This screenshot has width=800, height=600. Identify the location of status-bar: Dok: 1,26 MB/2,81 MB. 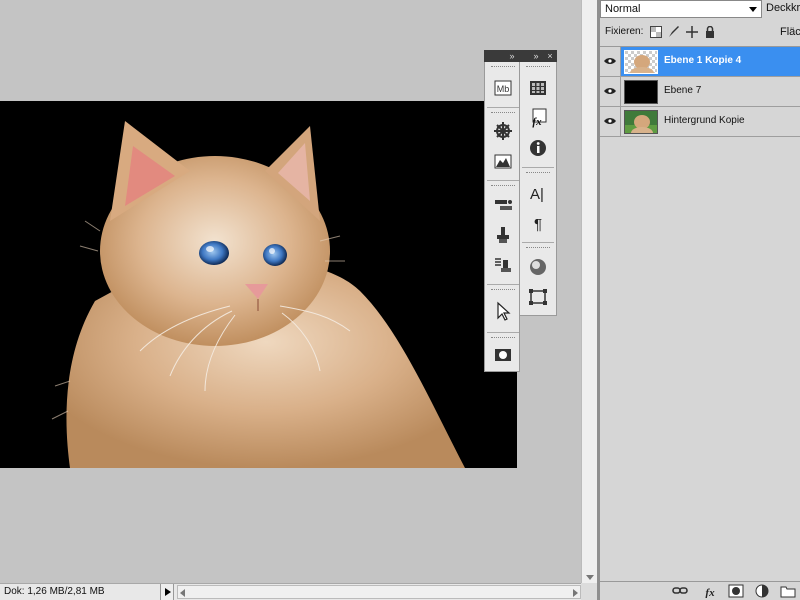
(290, 591).